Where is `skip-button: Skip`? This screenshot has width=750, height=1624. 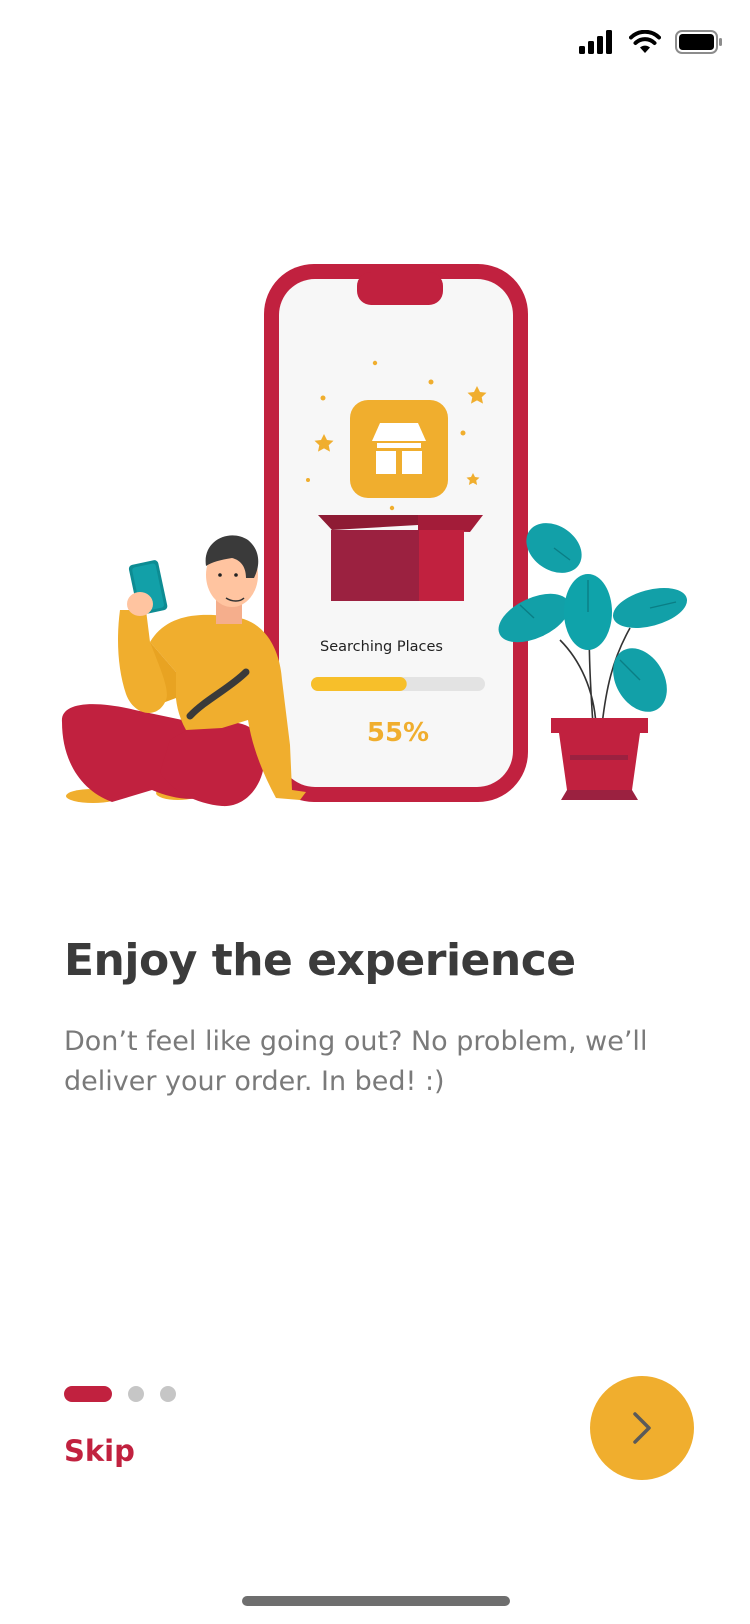 skip-button: Skip is located at coordinates (99, 1451).